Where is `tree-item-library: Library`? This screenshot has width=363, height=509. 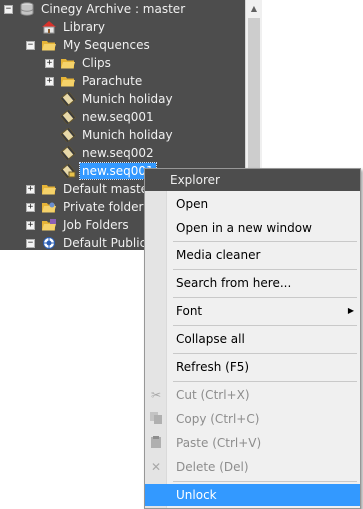 tree-item-library: Library is located at coordinates (122, 27).